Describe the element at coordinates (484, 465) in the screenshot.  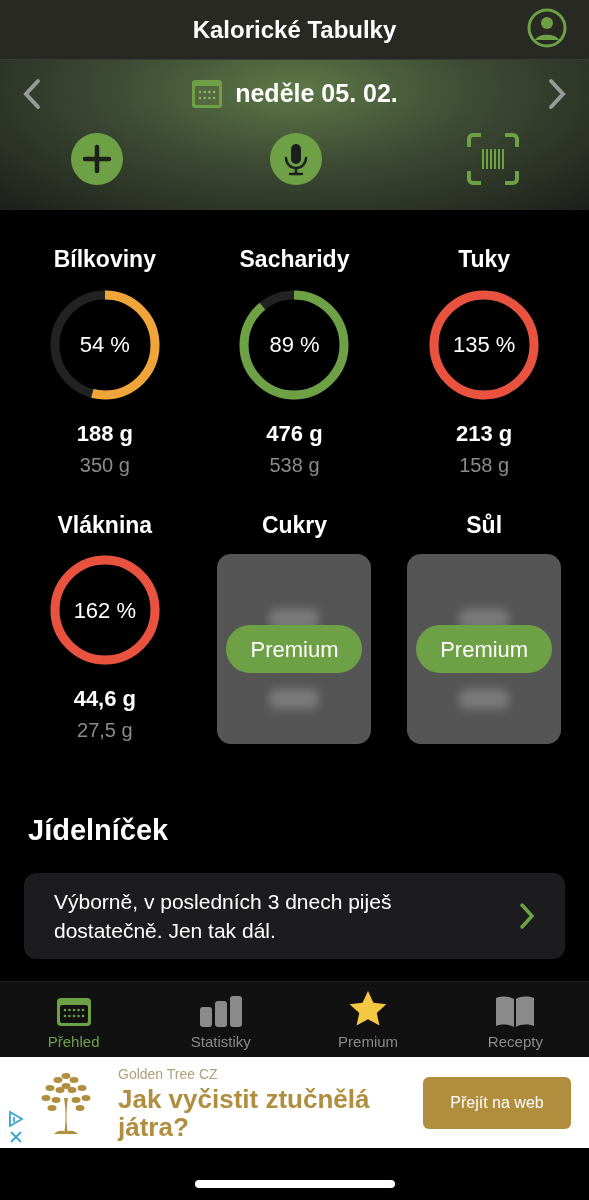
I see `goal-value: 158 g` at that location.